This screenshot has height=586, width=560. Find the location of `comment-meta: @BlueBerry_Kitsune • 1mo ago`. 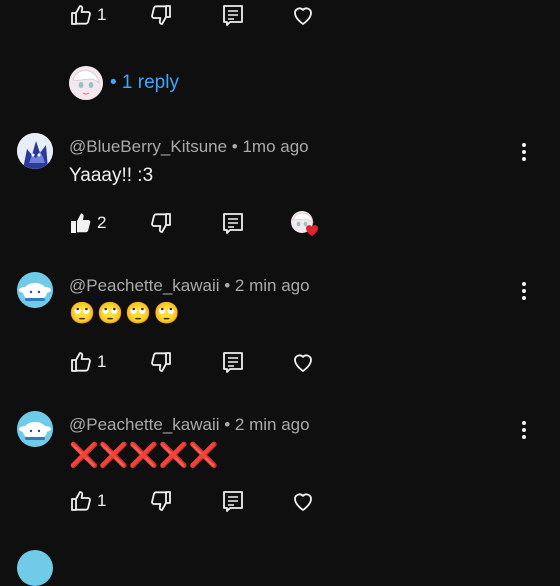

comment-meta: @BlueBerry_Kitsune • 1mo ago is located at coordinates (189, 147).